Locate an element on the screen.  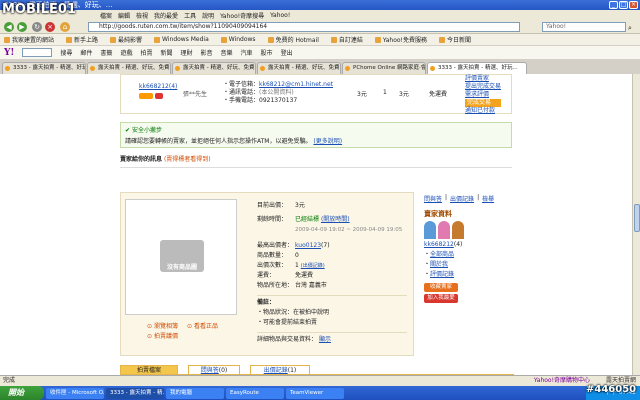
toolbar-item: 搜尋 is located at coordinates (66, 52).